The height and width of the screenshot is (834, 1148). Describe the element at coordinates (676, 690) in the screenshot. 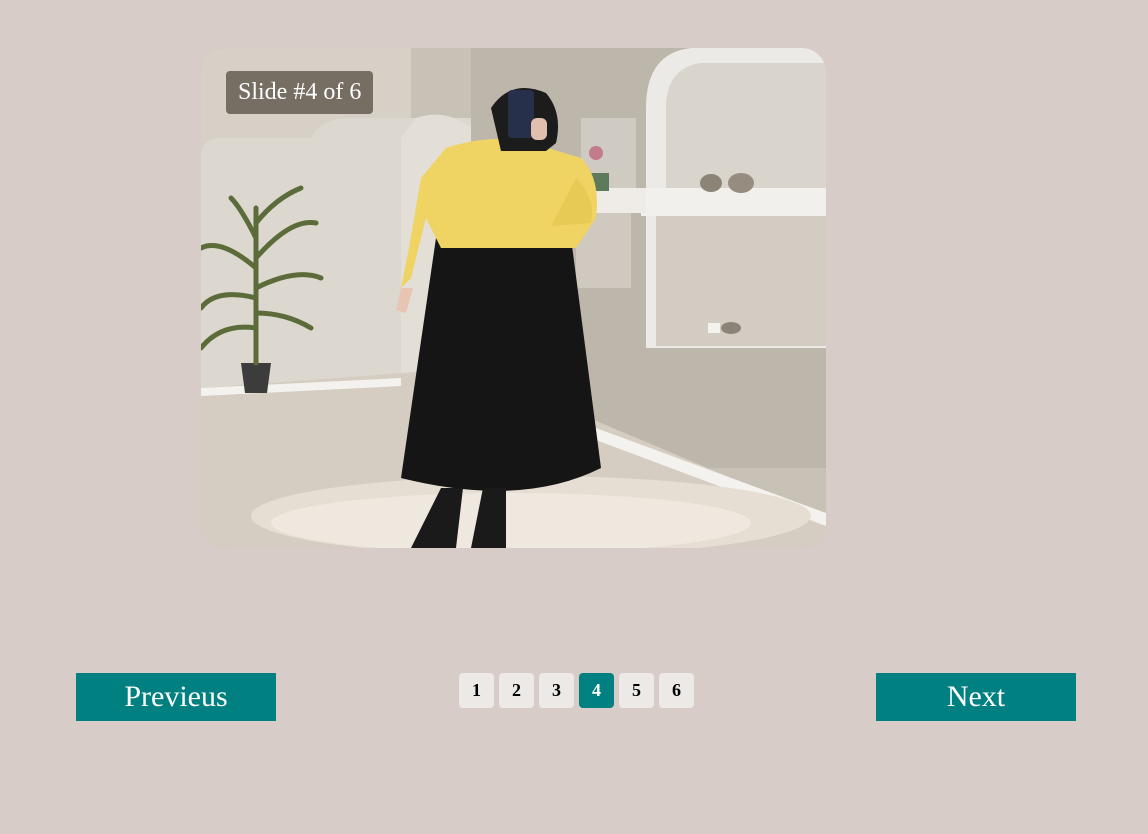

I see `page-button-6: 6` at that location.